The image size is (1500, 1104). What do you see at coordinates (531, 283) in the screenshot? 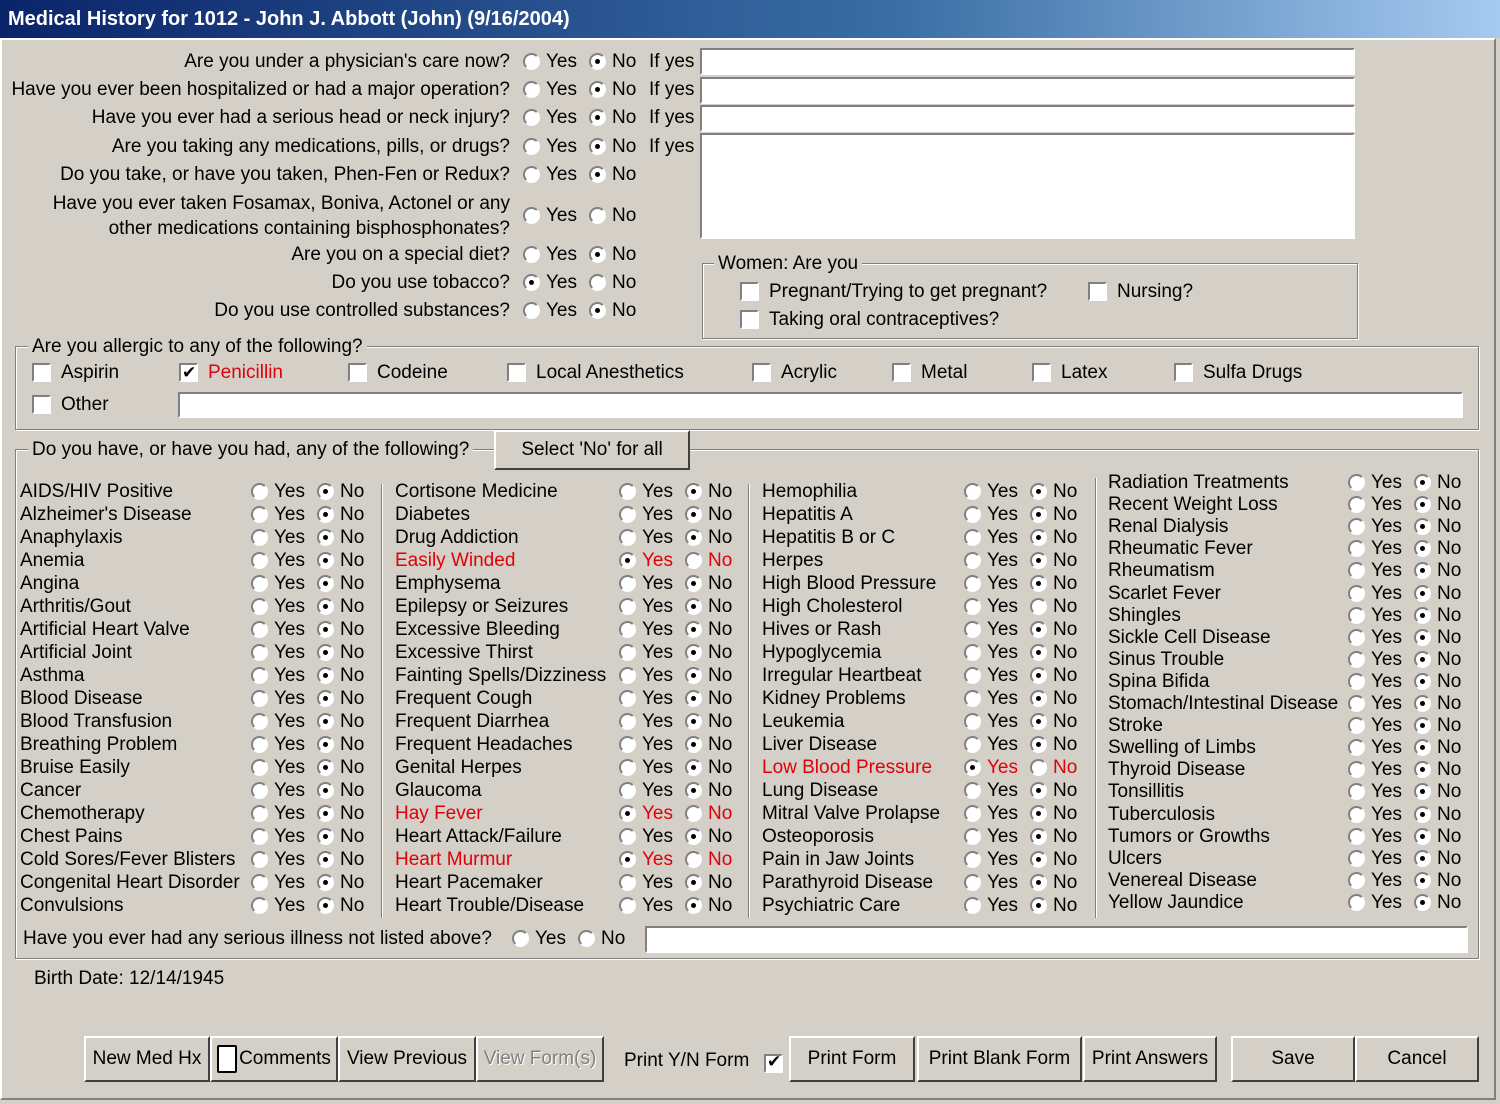
I see `question-7-yes-radio` at bounding box center [531, 283].